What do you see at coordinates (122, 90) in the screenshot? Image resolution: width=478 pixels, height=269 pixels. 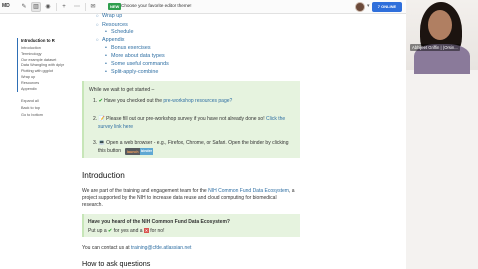 I see `callout-intro: While we wait to get started –` at bounding box center [122, 90].